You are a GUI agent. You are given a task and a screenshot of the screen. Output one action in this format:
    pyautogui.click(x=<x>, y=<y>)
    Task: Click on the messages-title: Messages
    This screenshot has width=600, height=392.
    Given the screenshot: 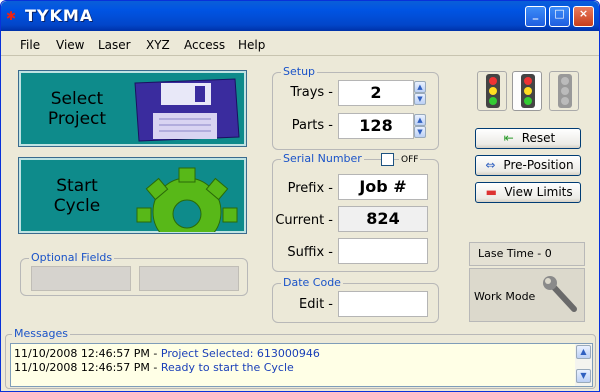 What is the action you would take?
    pyautogui.click(x=41, y=333)
    